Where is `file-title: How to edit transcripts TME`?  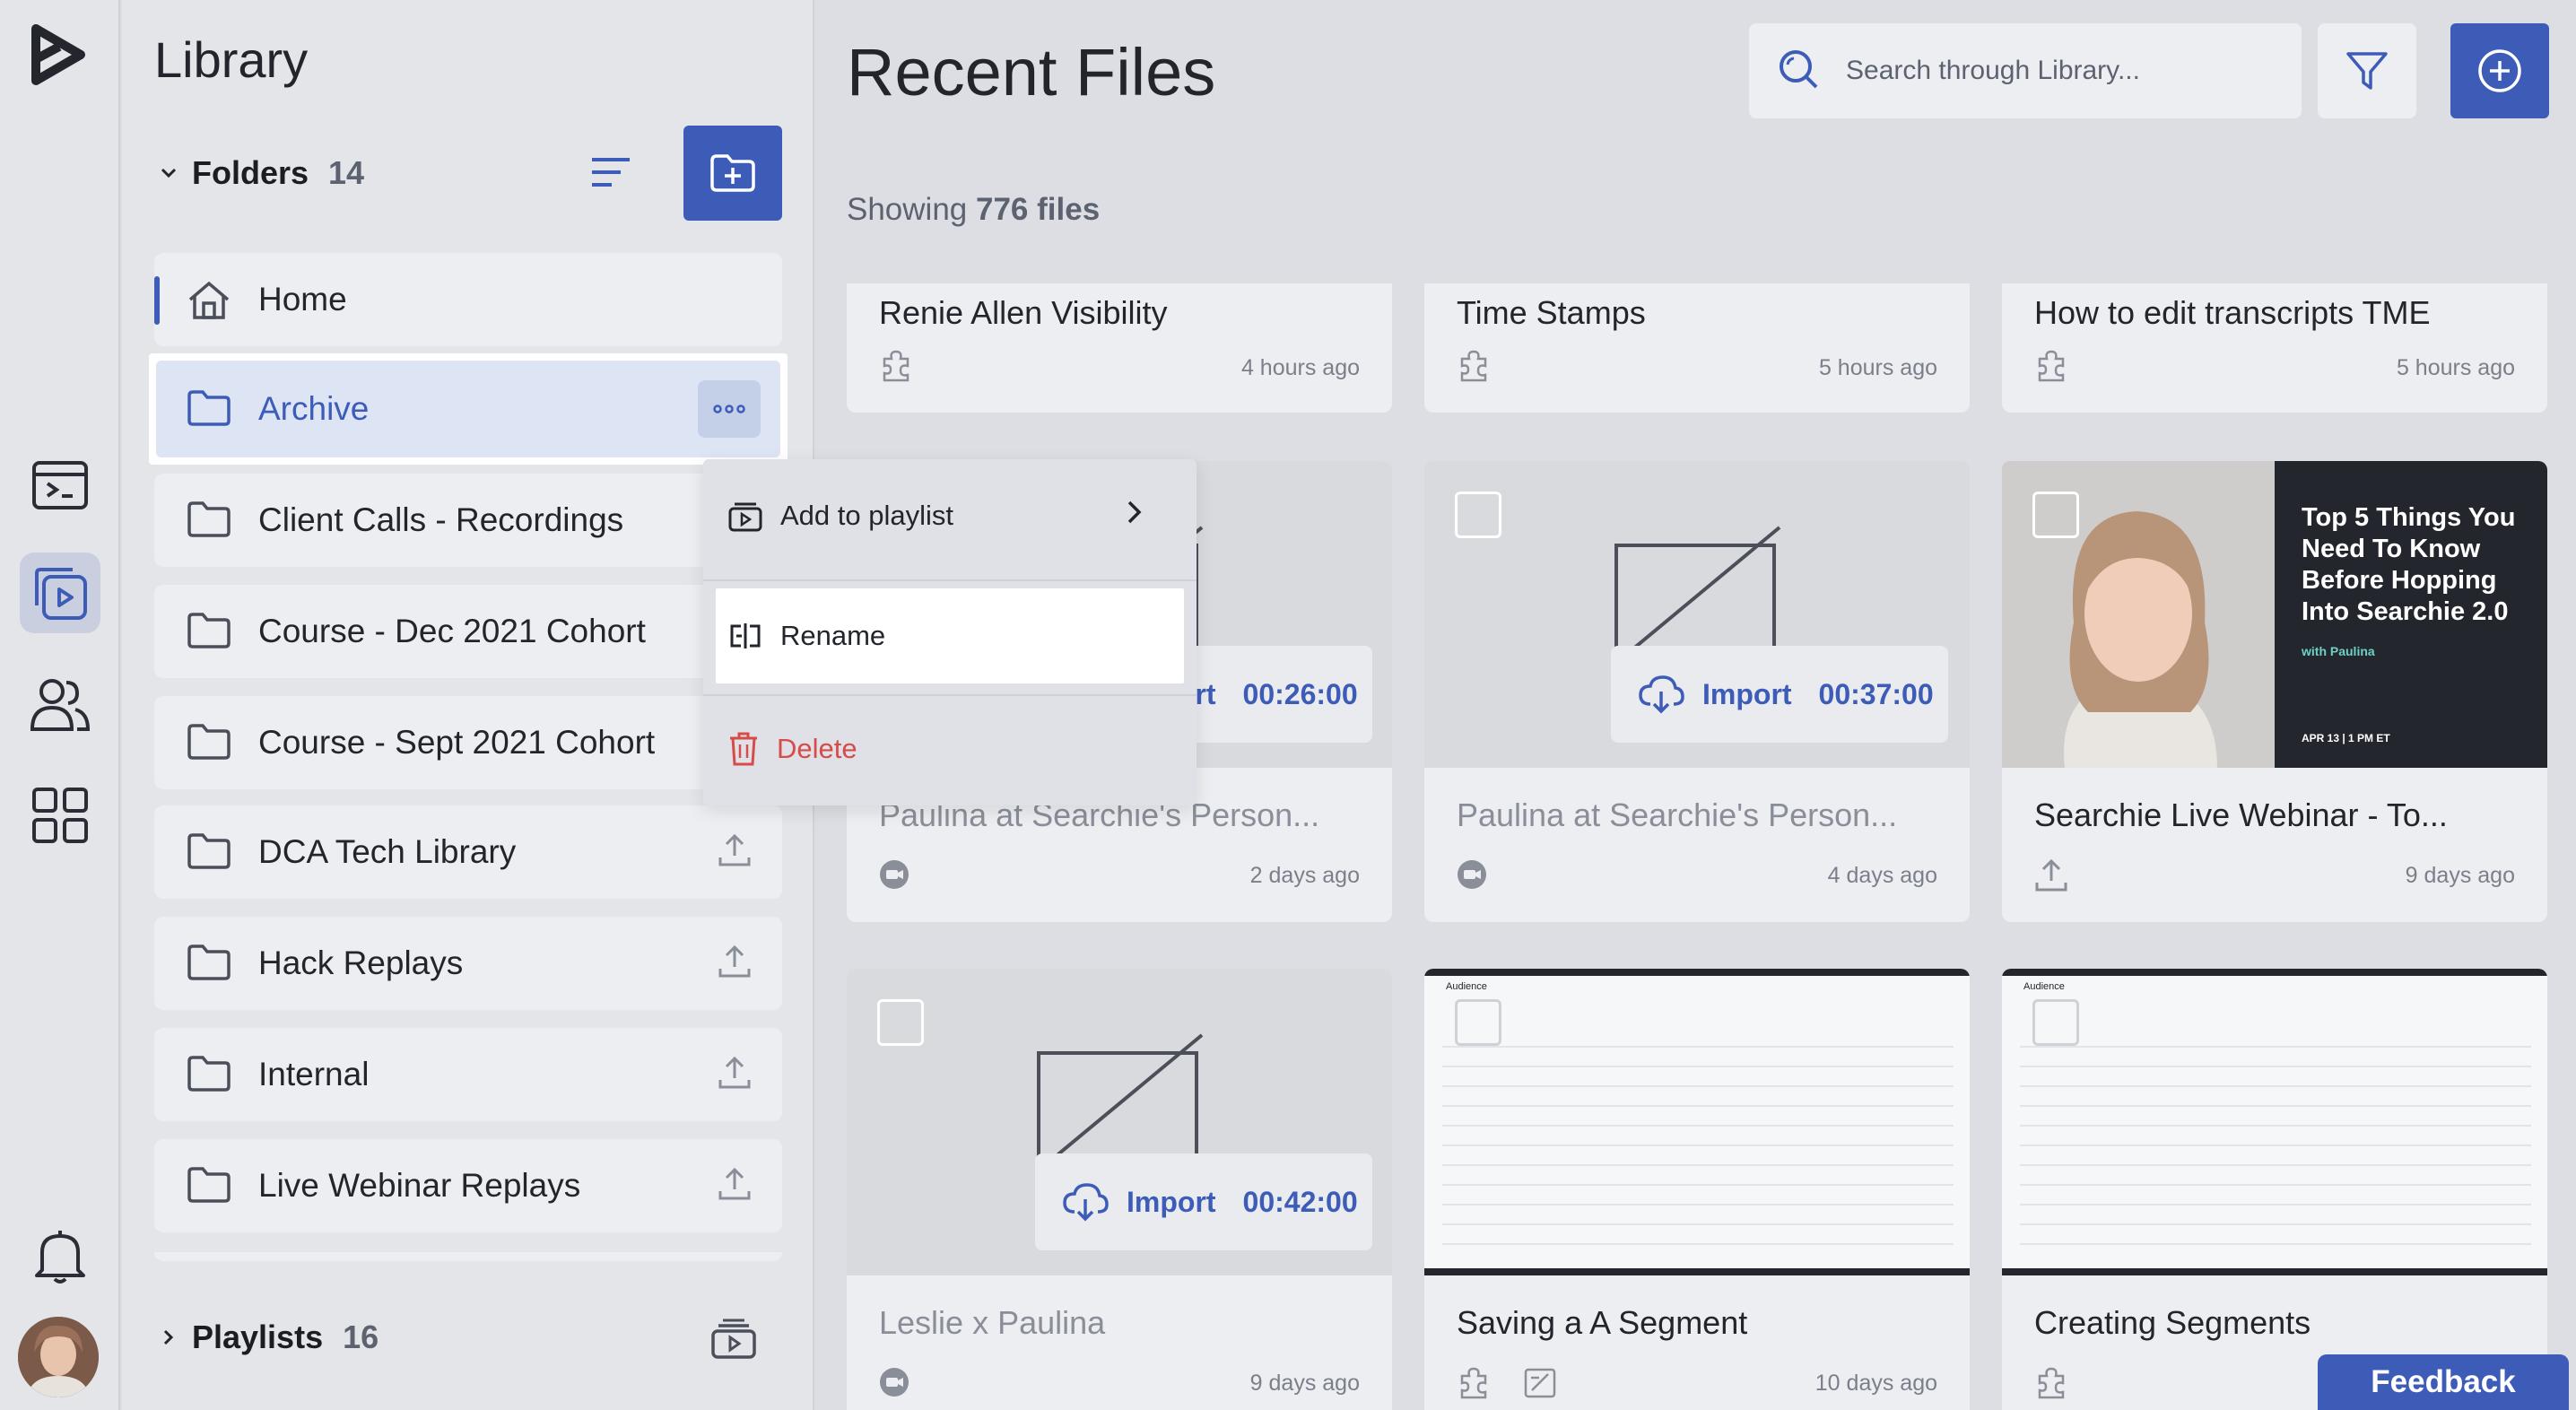 file-title: How to edit transcripts TME is located at coordinates (2232, 312).